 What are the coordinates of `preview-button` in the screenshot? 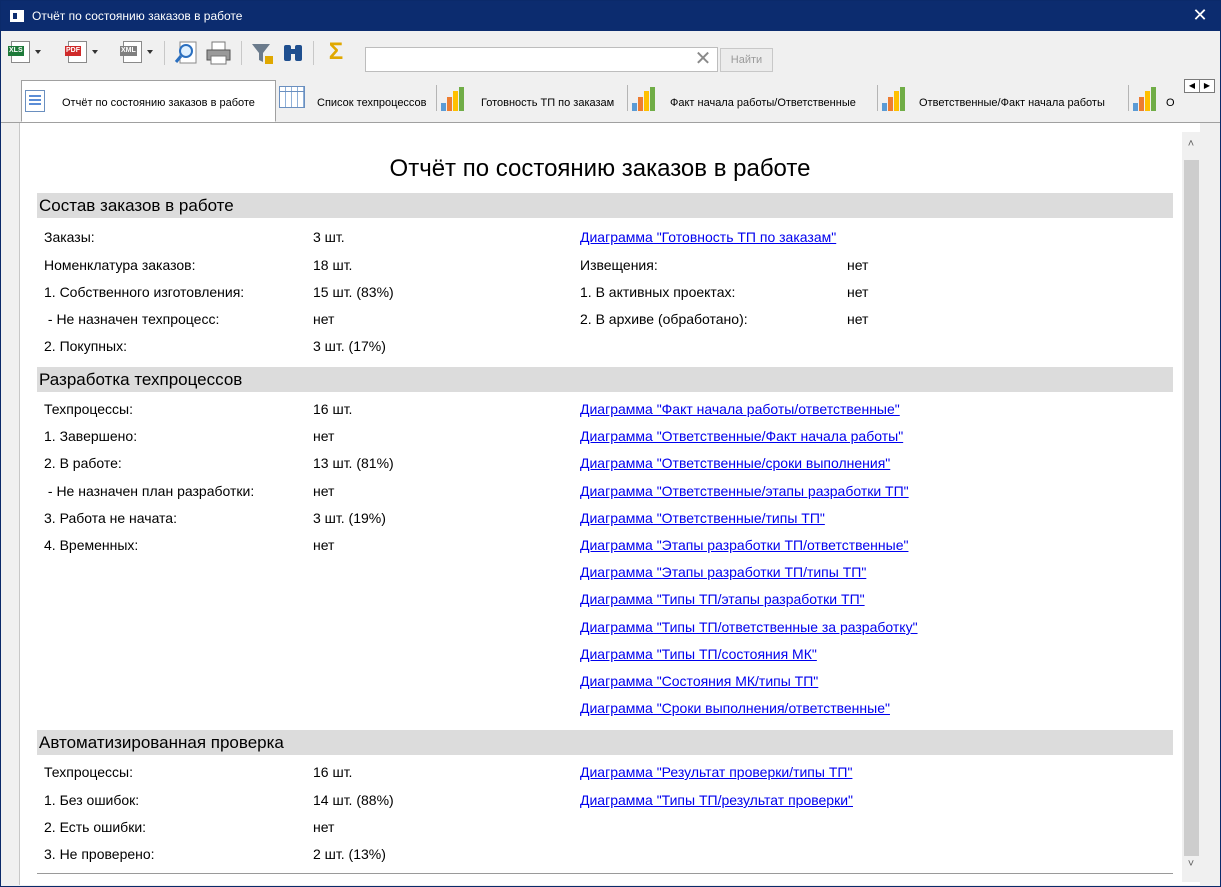 It's located at (187, 53).